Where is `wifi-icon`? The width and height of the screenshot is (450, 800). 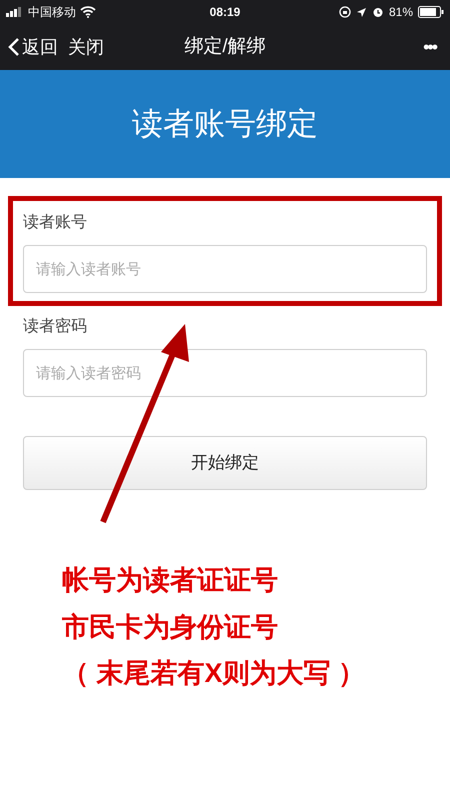 wifi-icon is located at coordinates (88, 12).